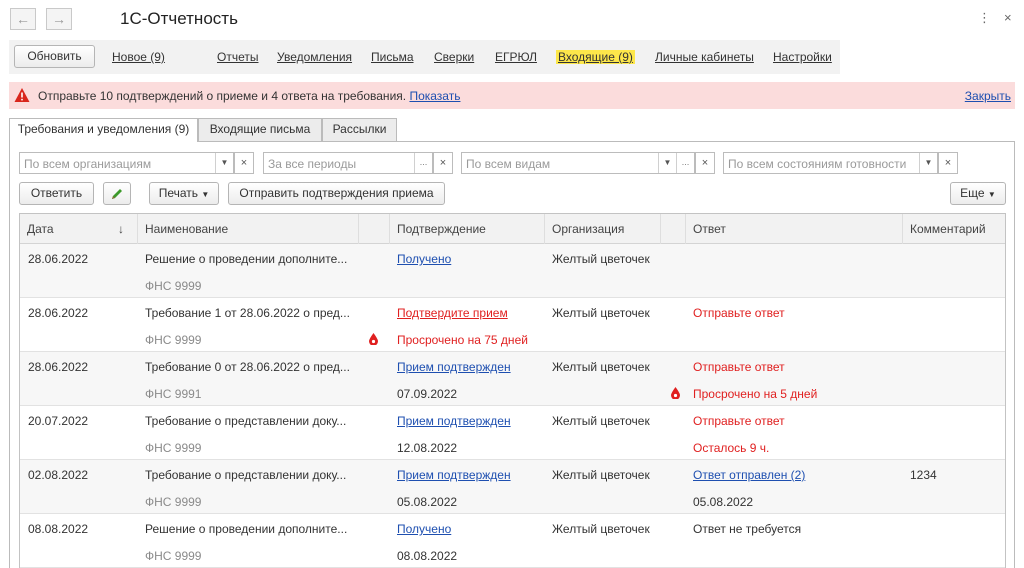 The height and width of the screenshot is (568, 1024). I want to click on print-button: Печать ▼, so click(184, 193).